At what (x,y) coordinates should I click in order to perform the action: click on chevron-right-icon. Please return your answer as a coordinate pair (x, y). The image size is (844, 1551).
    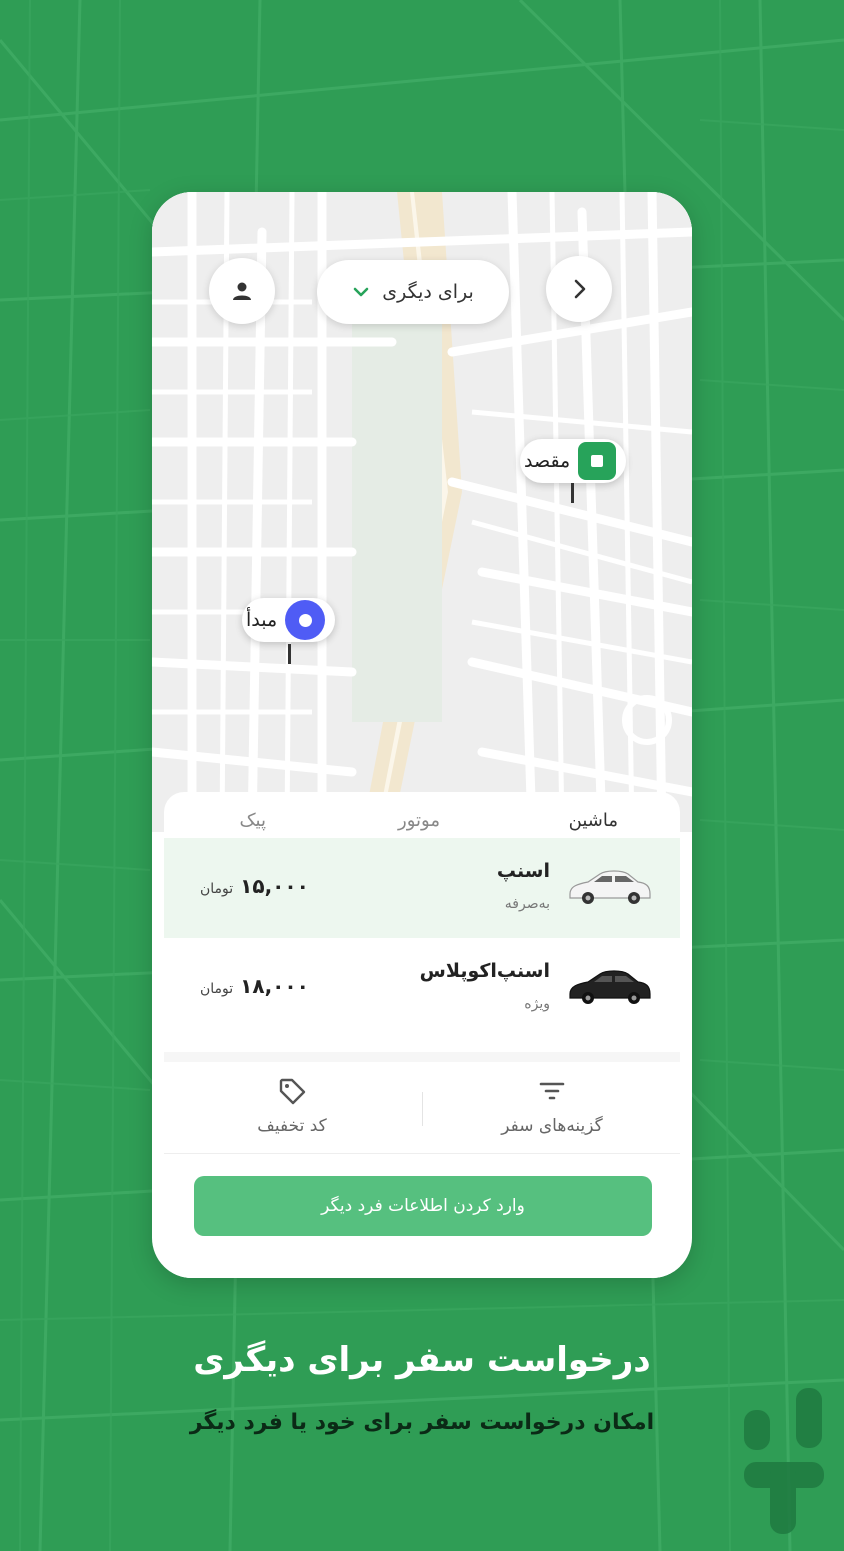
    Looking at the image, I should click on (580, 289).